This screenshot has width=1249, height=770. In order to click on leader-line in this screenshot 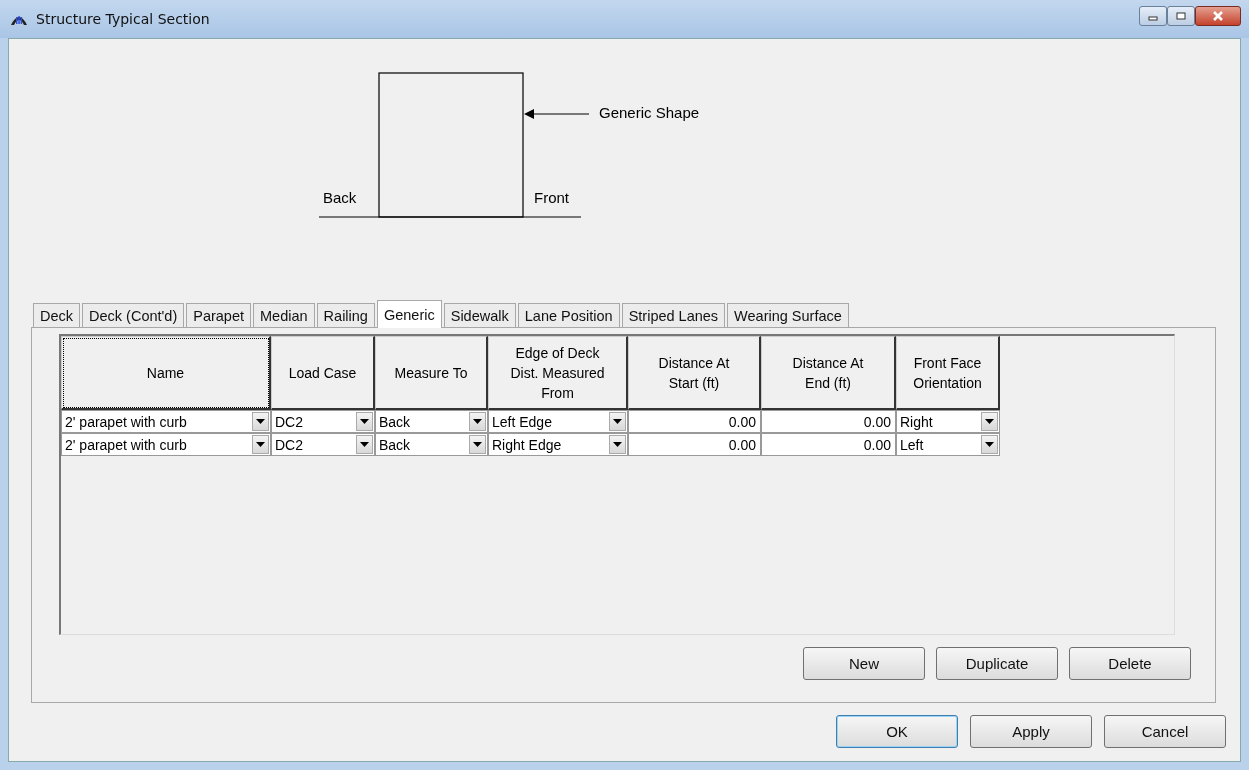, I will do `click(557, 114)`.